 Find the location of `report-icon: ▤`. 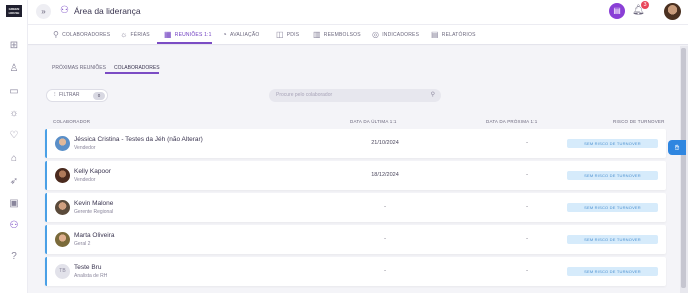

report-icon: ▤ is located at coordinates (435, 34).